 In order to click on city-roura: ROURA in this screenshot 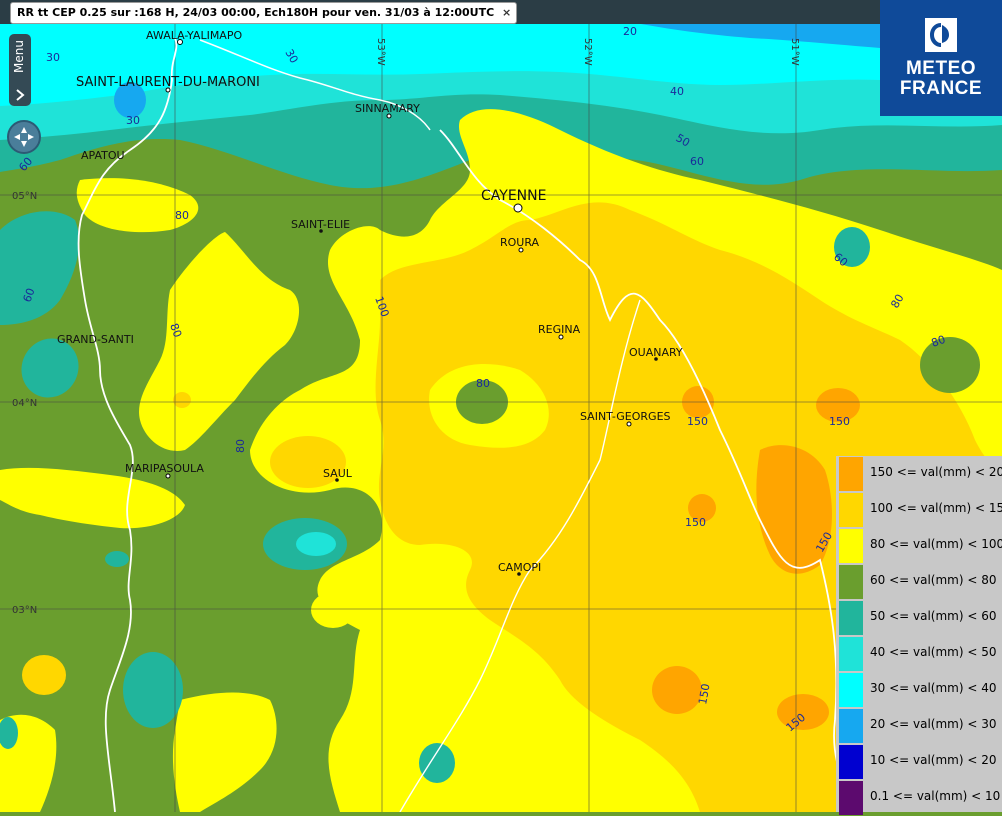, I will do `click(520, 242)`.